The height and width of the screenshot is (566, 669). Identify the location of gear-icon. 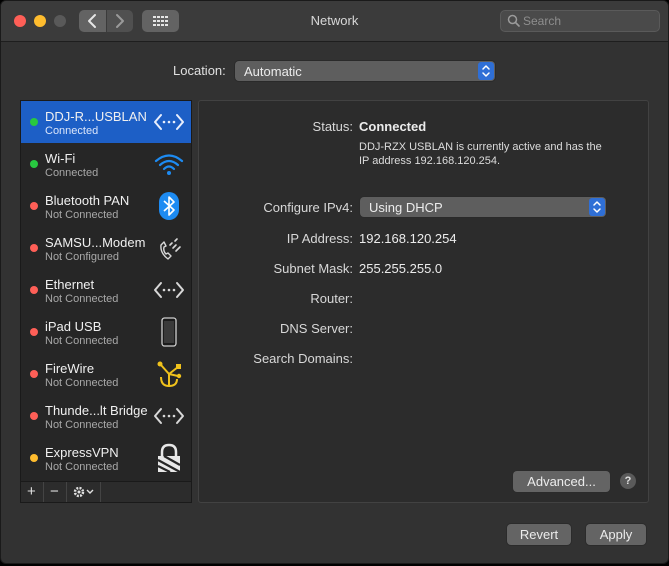
(83, 492).